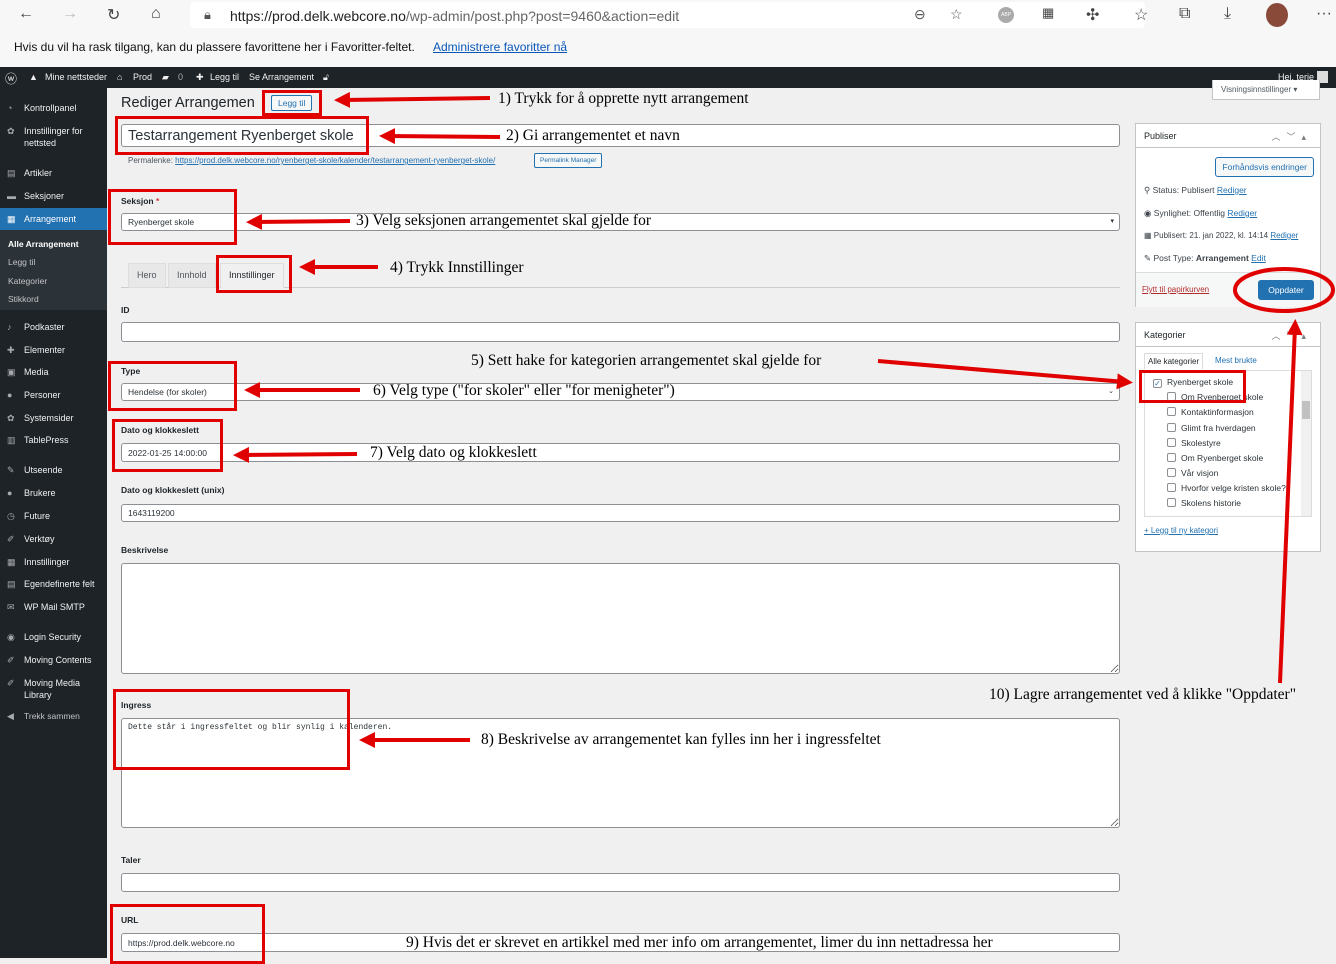 This screenshot has width=1336, height=964. I want to click on category-item: Kontaktinformasjon, so click(1210, 412).